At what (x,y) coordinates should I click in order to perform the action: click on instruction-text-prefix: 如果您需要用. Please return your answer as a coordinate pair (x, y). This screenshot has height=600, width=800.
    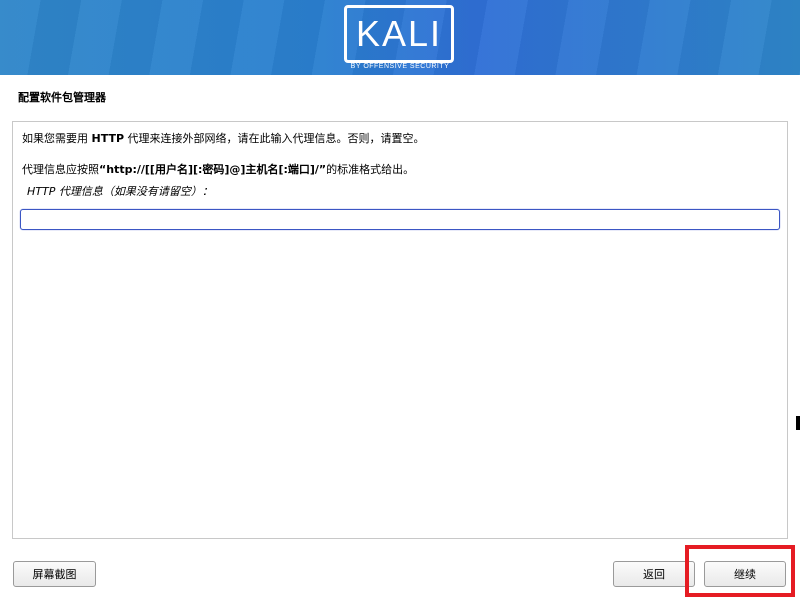
    Looking at the image, I should click on (57, 138).